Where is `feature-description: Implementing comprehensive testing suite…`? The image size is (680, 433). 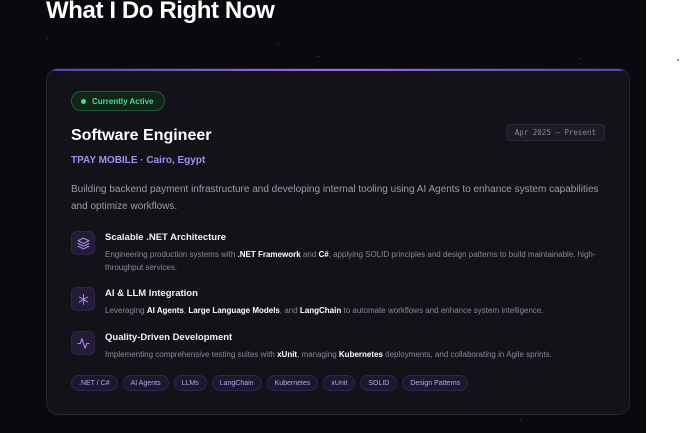
feature-description: Implementing comprehensive testing suite… is located at coordinates (360, 354).